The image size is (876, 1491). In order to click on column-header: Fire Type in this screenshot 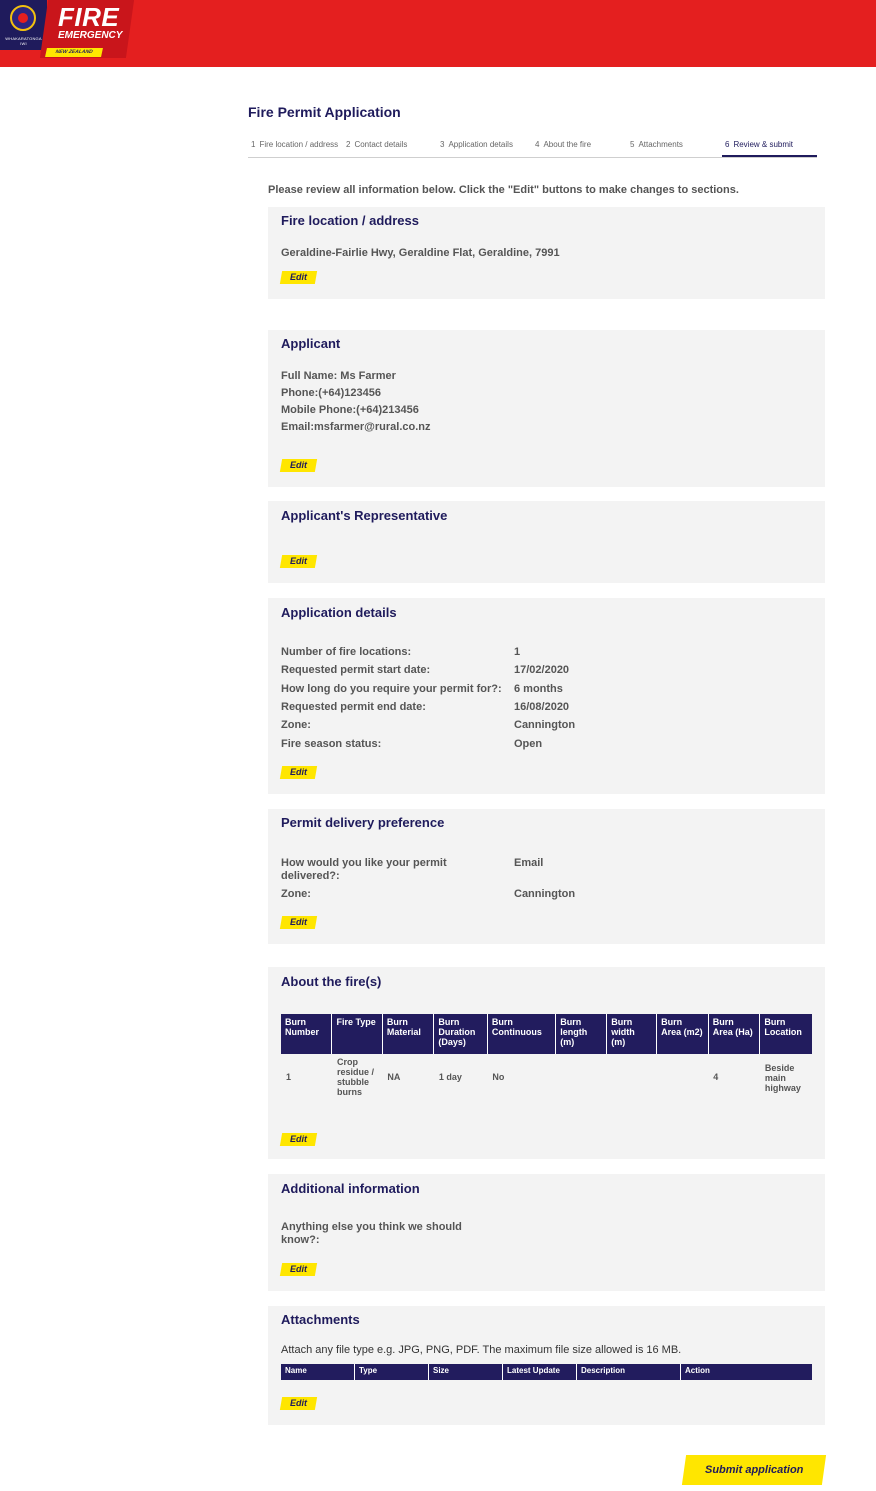, I will do `click(357, 1034)`.